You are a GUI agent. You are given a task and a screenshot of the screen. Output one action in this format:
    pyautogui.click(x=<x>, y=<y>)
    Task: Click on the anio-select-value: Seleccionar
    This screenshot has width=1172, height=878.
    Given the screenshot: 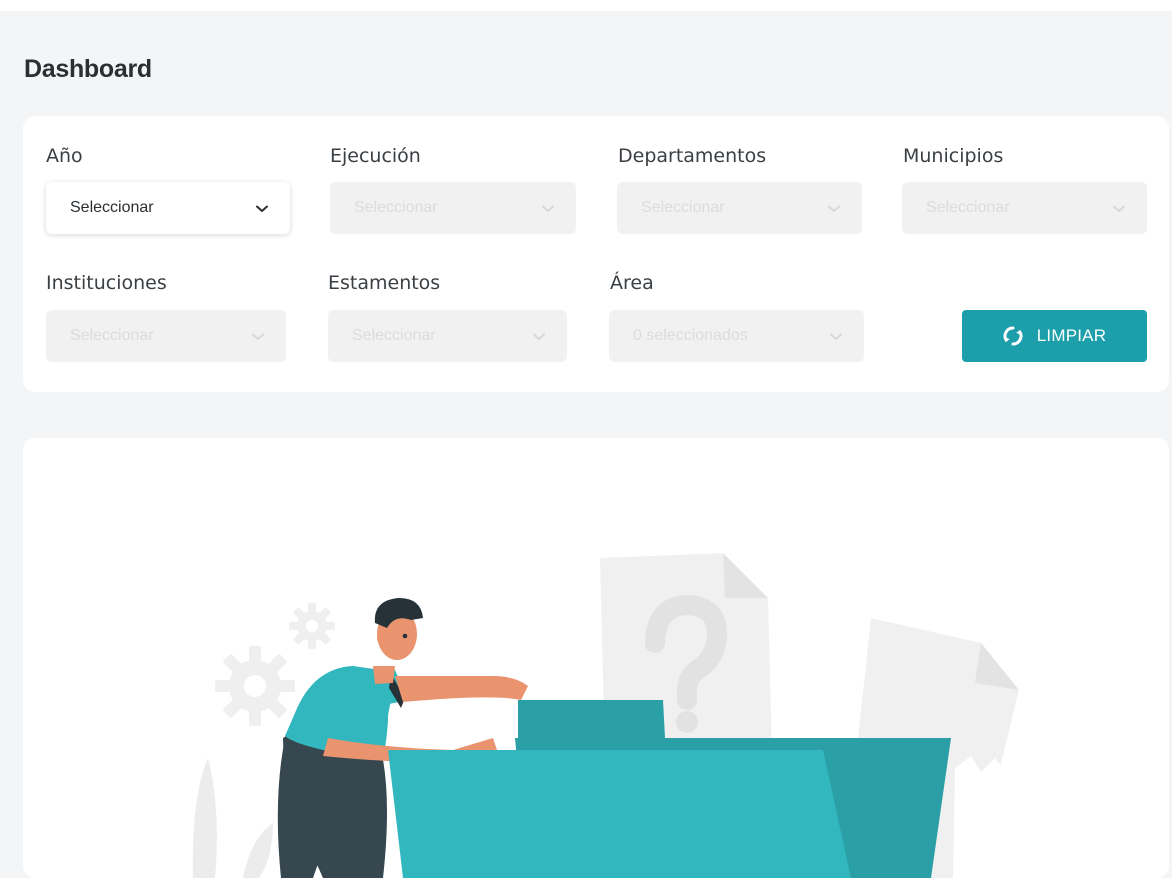 What is the action you would take?
    pyautogui.click(x=112, y=207)
    